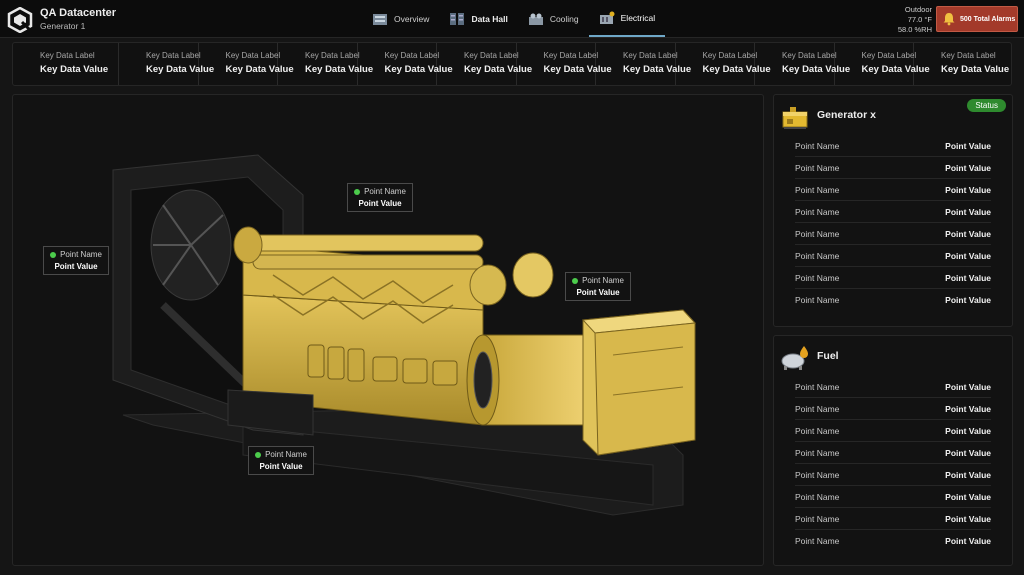  What do you see at coordinates (400, 18) in the screenshot?
I see `tab-overview: Overview` at bounding box center [400, 18].